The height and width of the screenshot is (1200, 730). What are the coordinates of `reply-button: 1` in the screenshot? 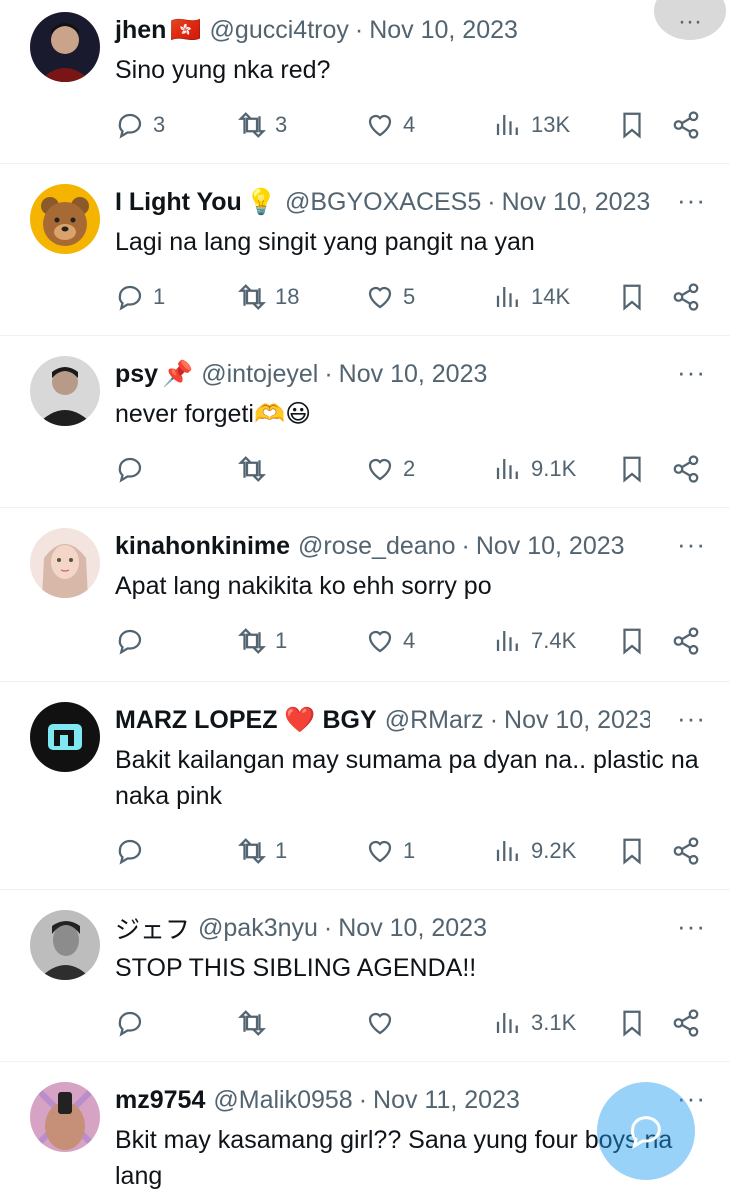 It's located at (140, 297).